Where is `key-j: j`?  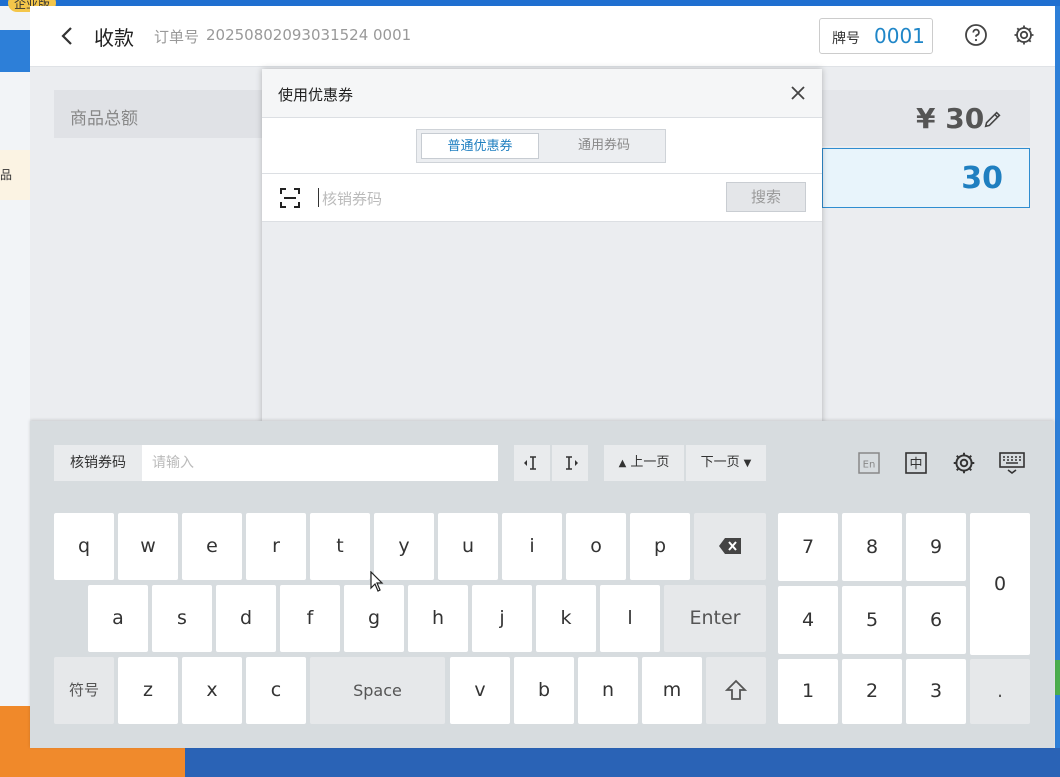 key-j: j is located at coordinates (502, 618).